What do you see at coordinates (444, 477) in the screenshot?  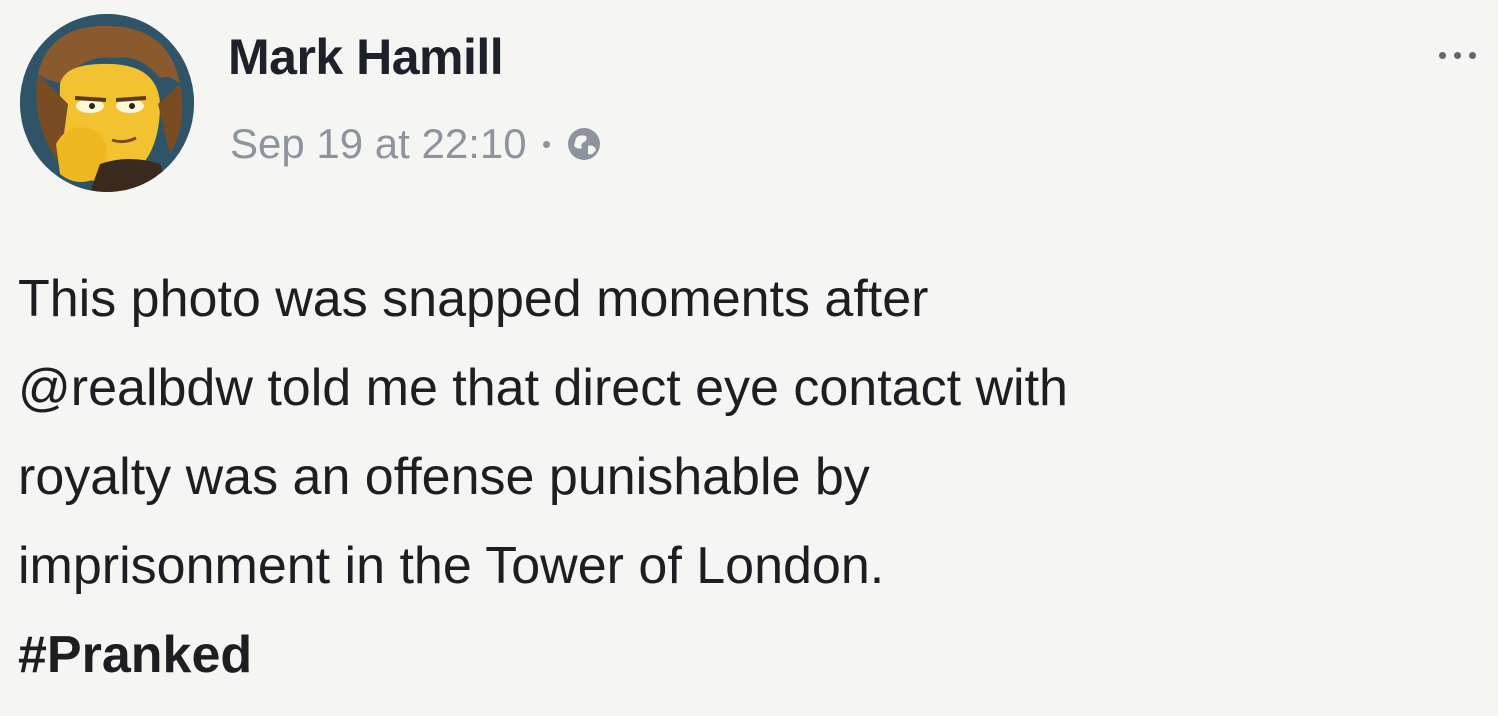 I see `post-body-line: royalty was an offense punishable by` at bounding box center [444, 477].